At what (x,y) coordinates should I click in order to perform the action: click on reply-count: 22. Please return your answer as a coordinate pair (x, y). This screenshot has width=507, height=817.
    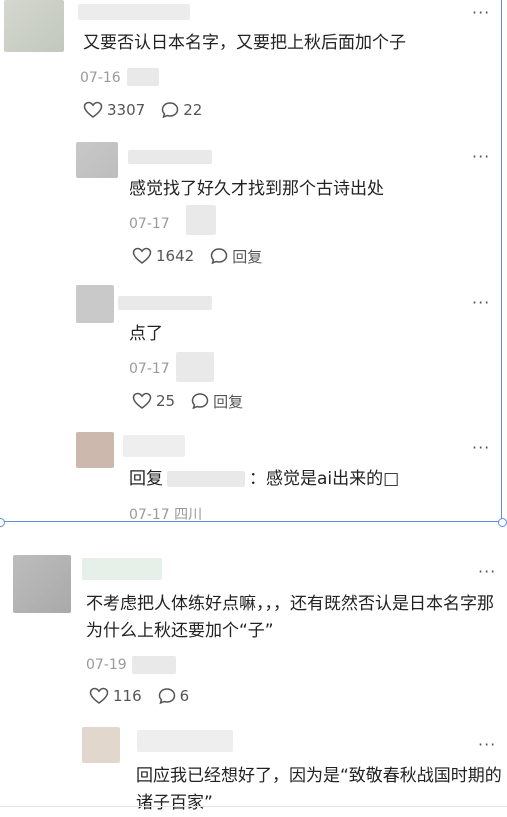
    Looking at the image, I should click on (193, 110).